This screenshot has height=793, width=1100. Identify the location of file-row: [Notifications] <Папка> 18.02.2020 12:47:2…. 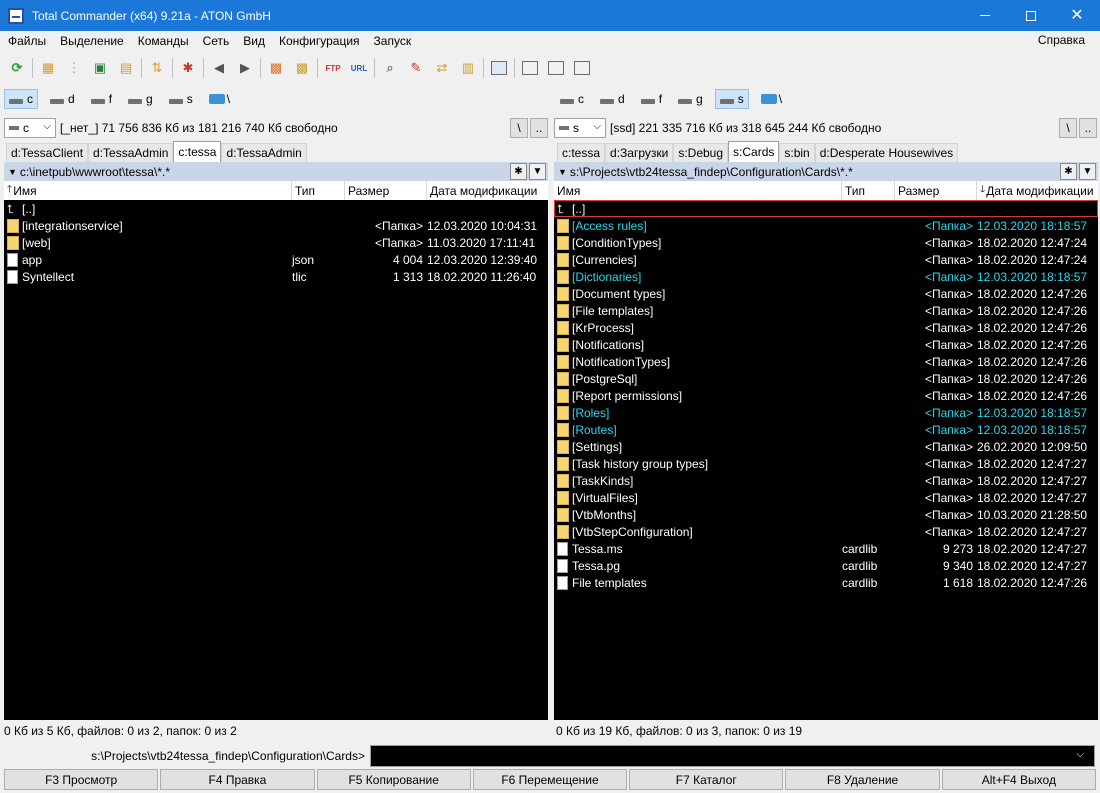
(826, 344).